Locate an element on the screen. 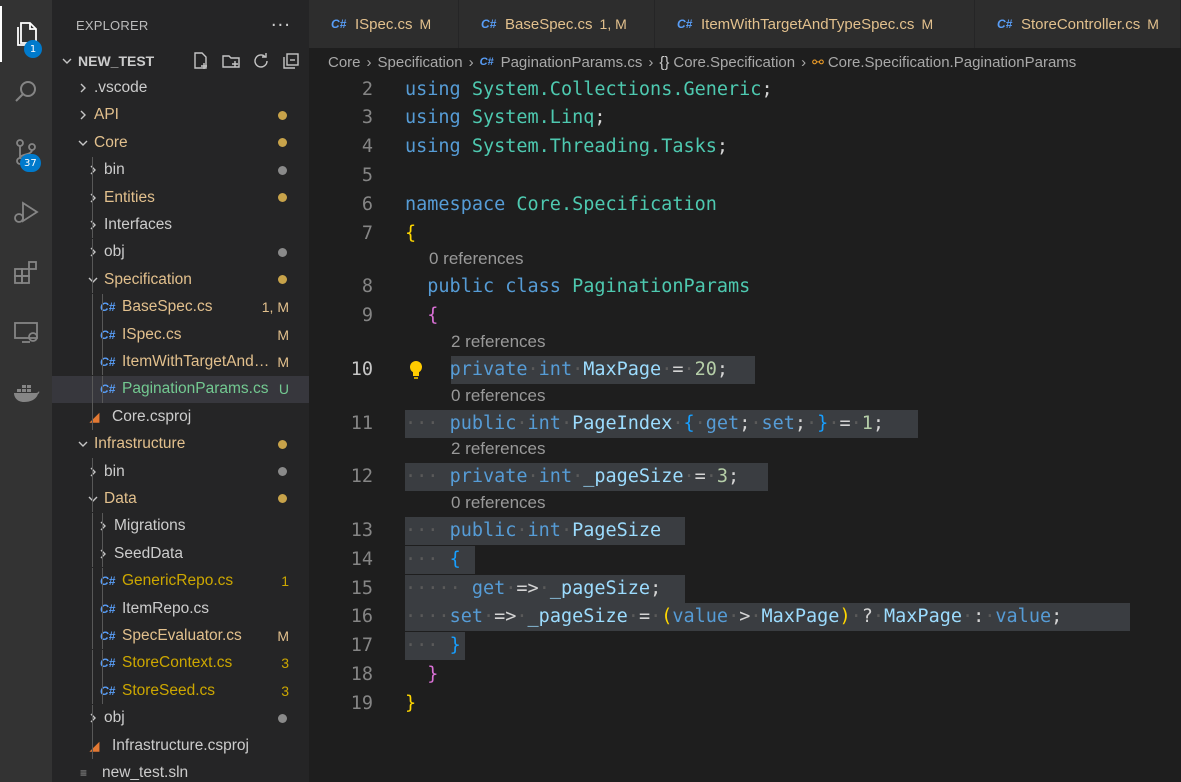  search-icon is located at coordinates (26, 92).